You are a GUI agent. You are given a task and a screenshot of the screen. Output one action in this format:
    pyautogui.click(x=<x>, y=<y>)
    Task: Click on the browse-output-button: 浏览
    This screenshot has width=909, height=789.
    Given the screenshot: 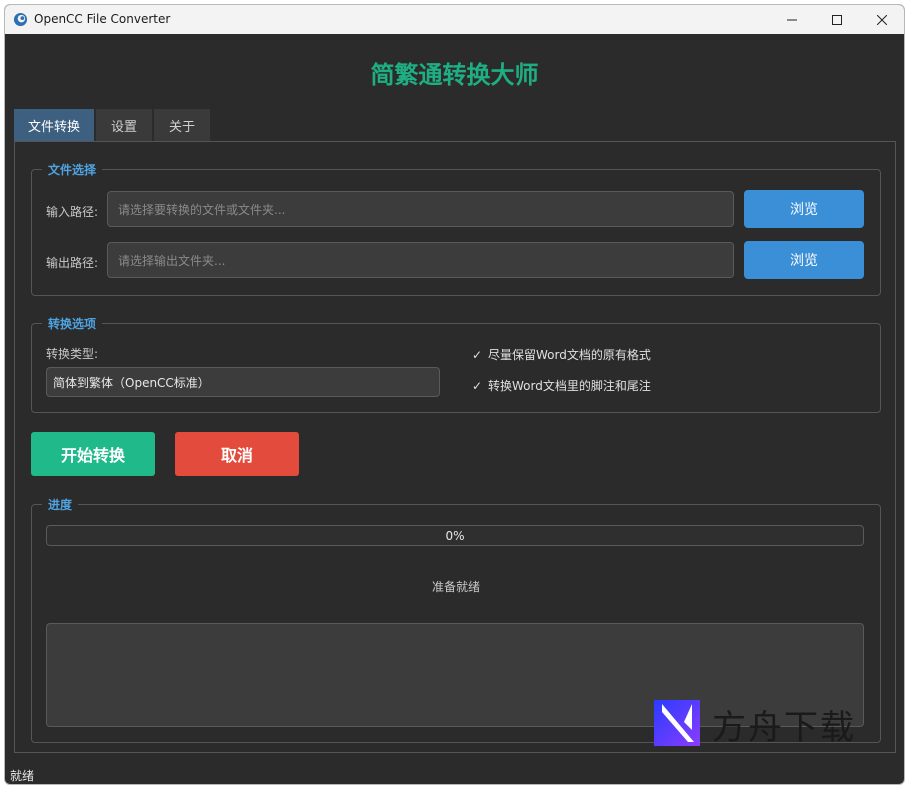 What is the action you would take?
    pyautogui.click(x=804, y=260)
    